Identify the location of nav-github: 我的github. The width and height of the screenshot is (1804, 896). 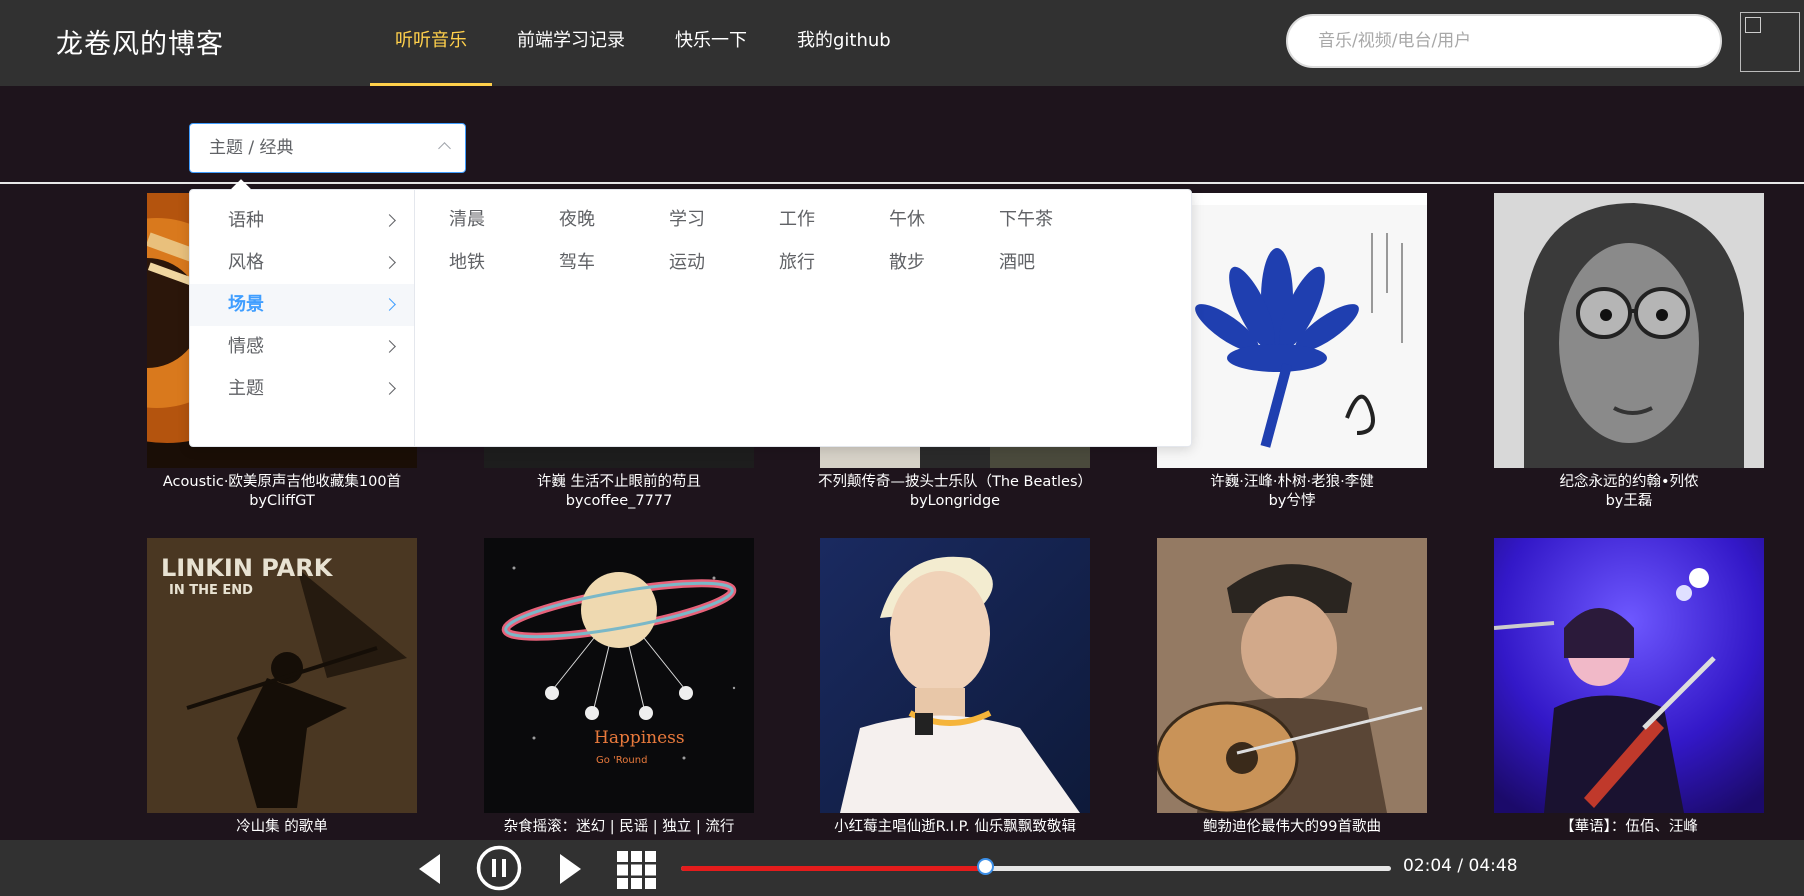
(844, 43).